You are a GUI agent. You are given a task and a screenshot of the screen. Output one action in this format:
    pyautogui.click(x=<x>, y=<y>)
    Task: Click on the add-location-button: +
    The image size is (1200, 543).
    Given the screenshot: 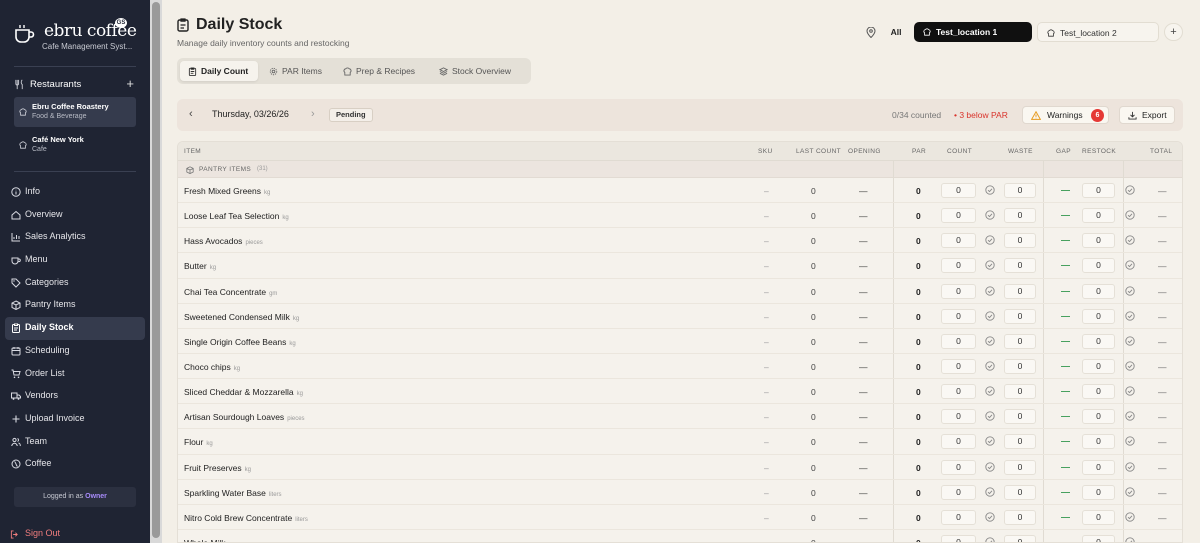 What is the action you would take?
    pyautogui.click(x=1173, y=32)
    